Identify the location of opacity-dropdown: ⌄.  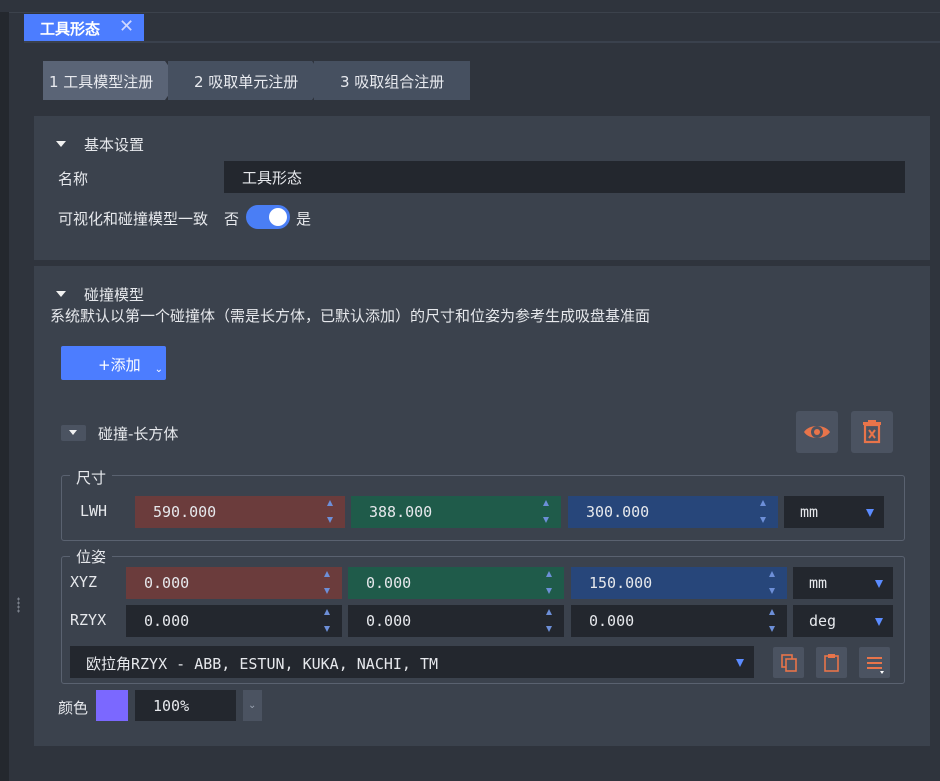
(252, 705).